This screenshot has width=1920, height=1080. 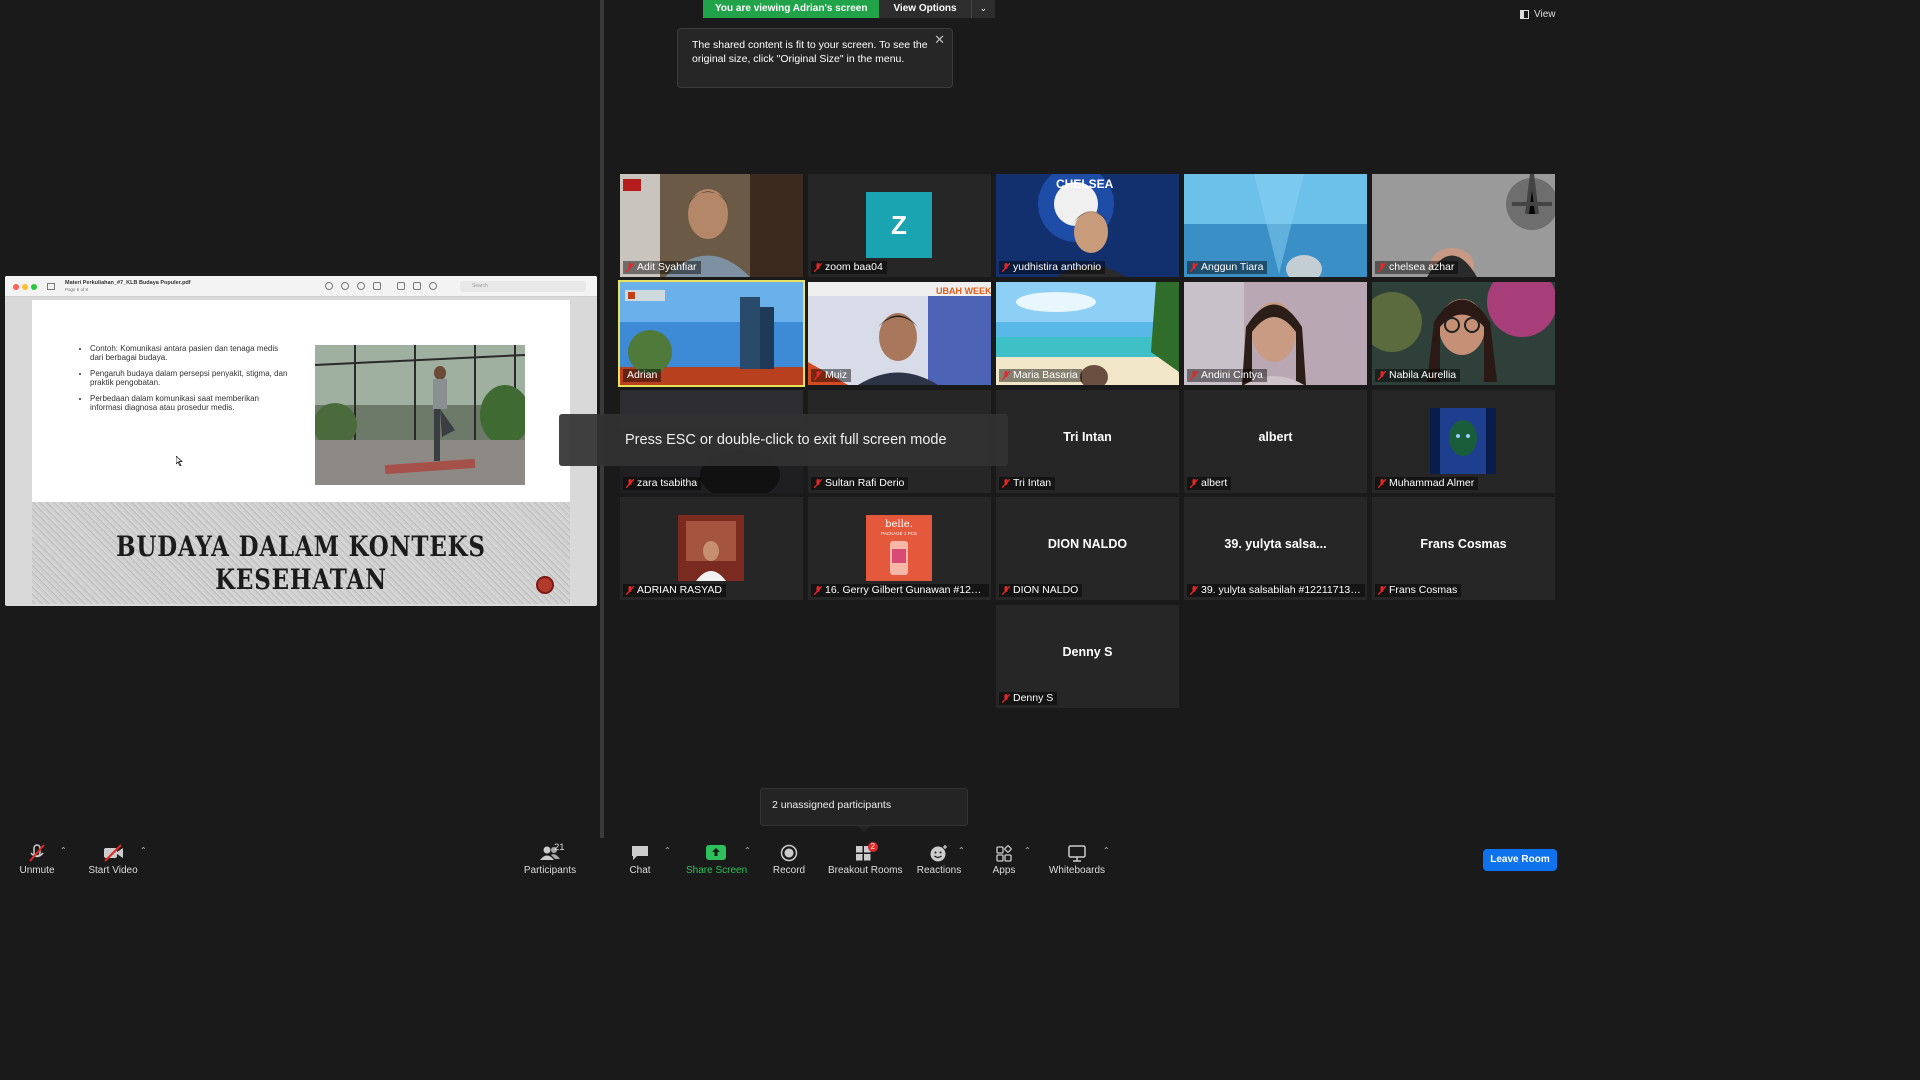 What do you see at coordinates (717, 860) in the screenshot?
I see `share-screen-button: Share Screen` at bounding box center [717, 860].